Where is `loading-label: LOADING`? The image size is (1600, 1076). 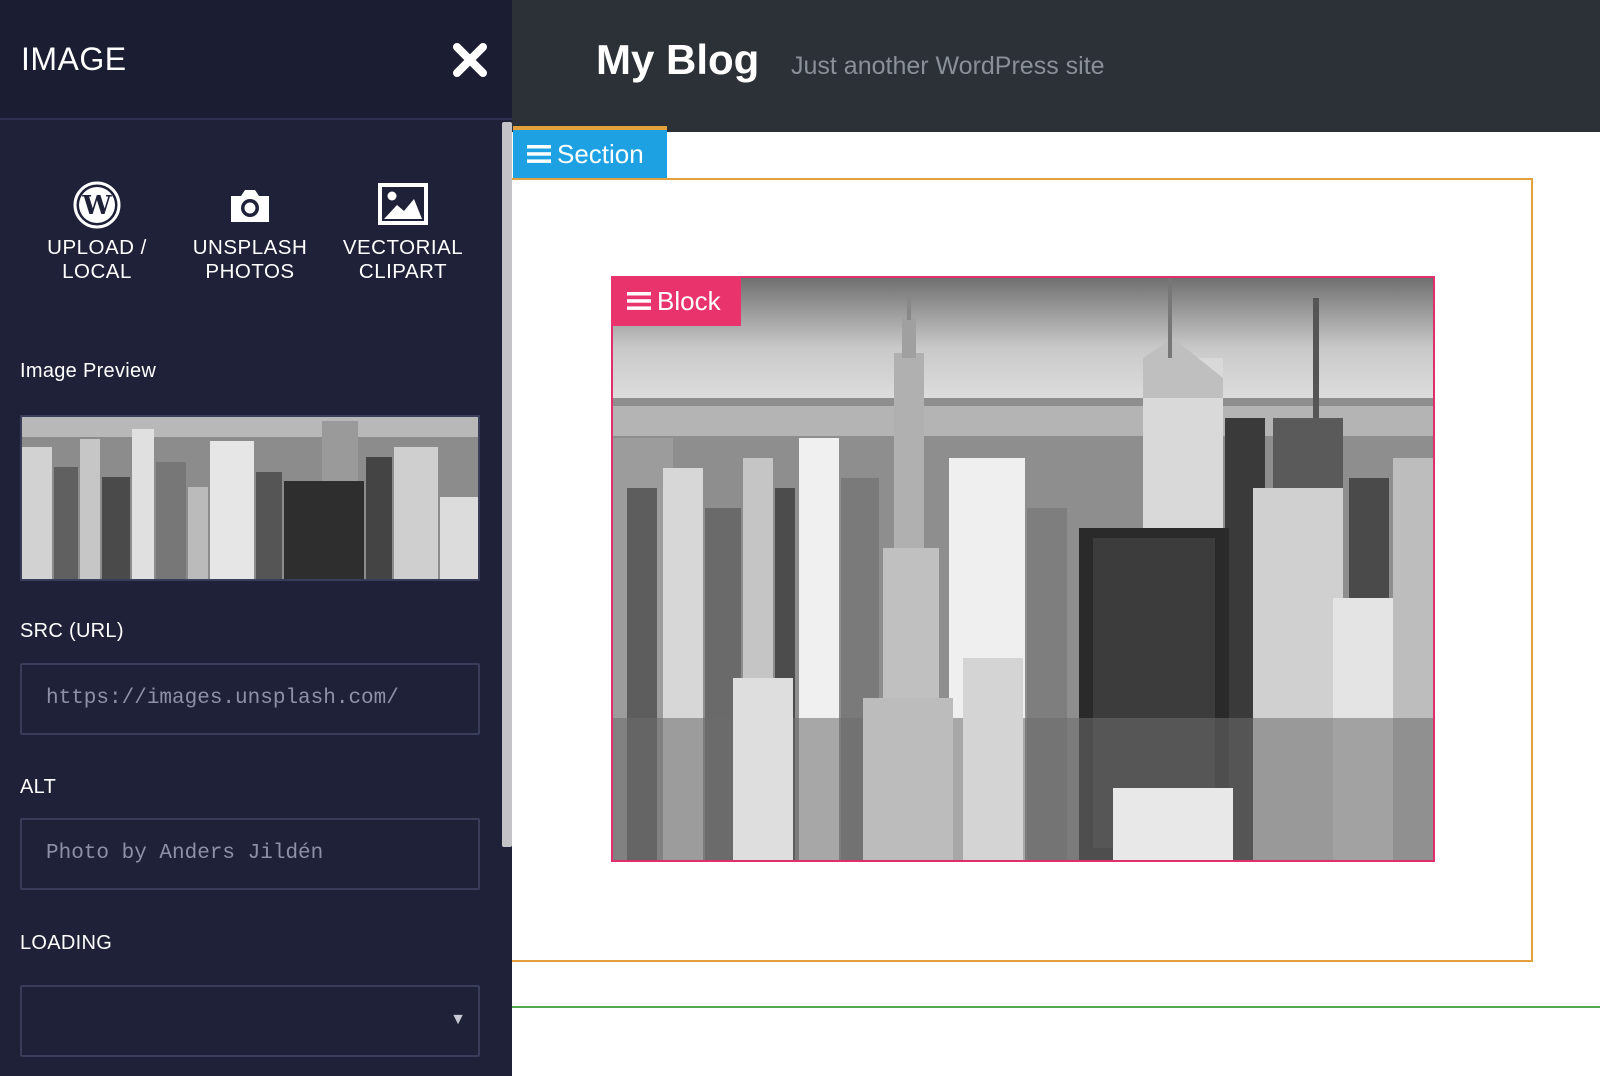
loading-label: LOADING is located at coordinates (66, 943).